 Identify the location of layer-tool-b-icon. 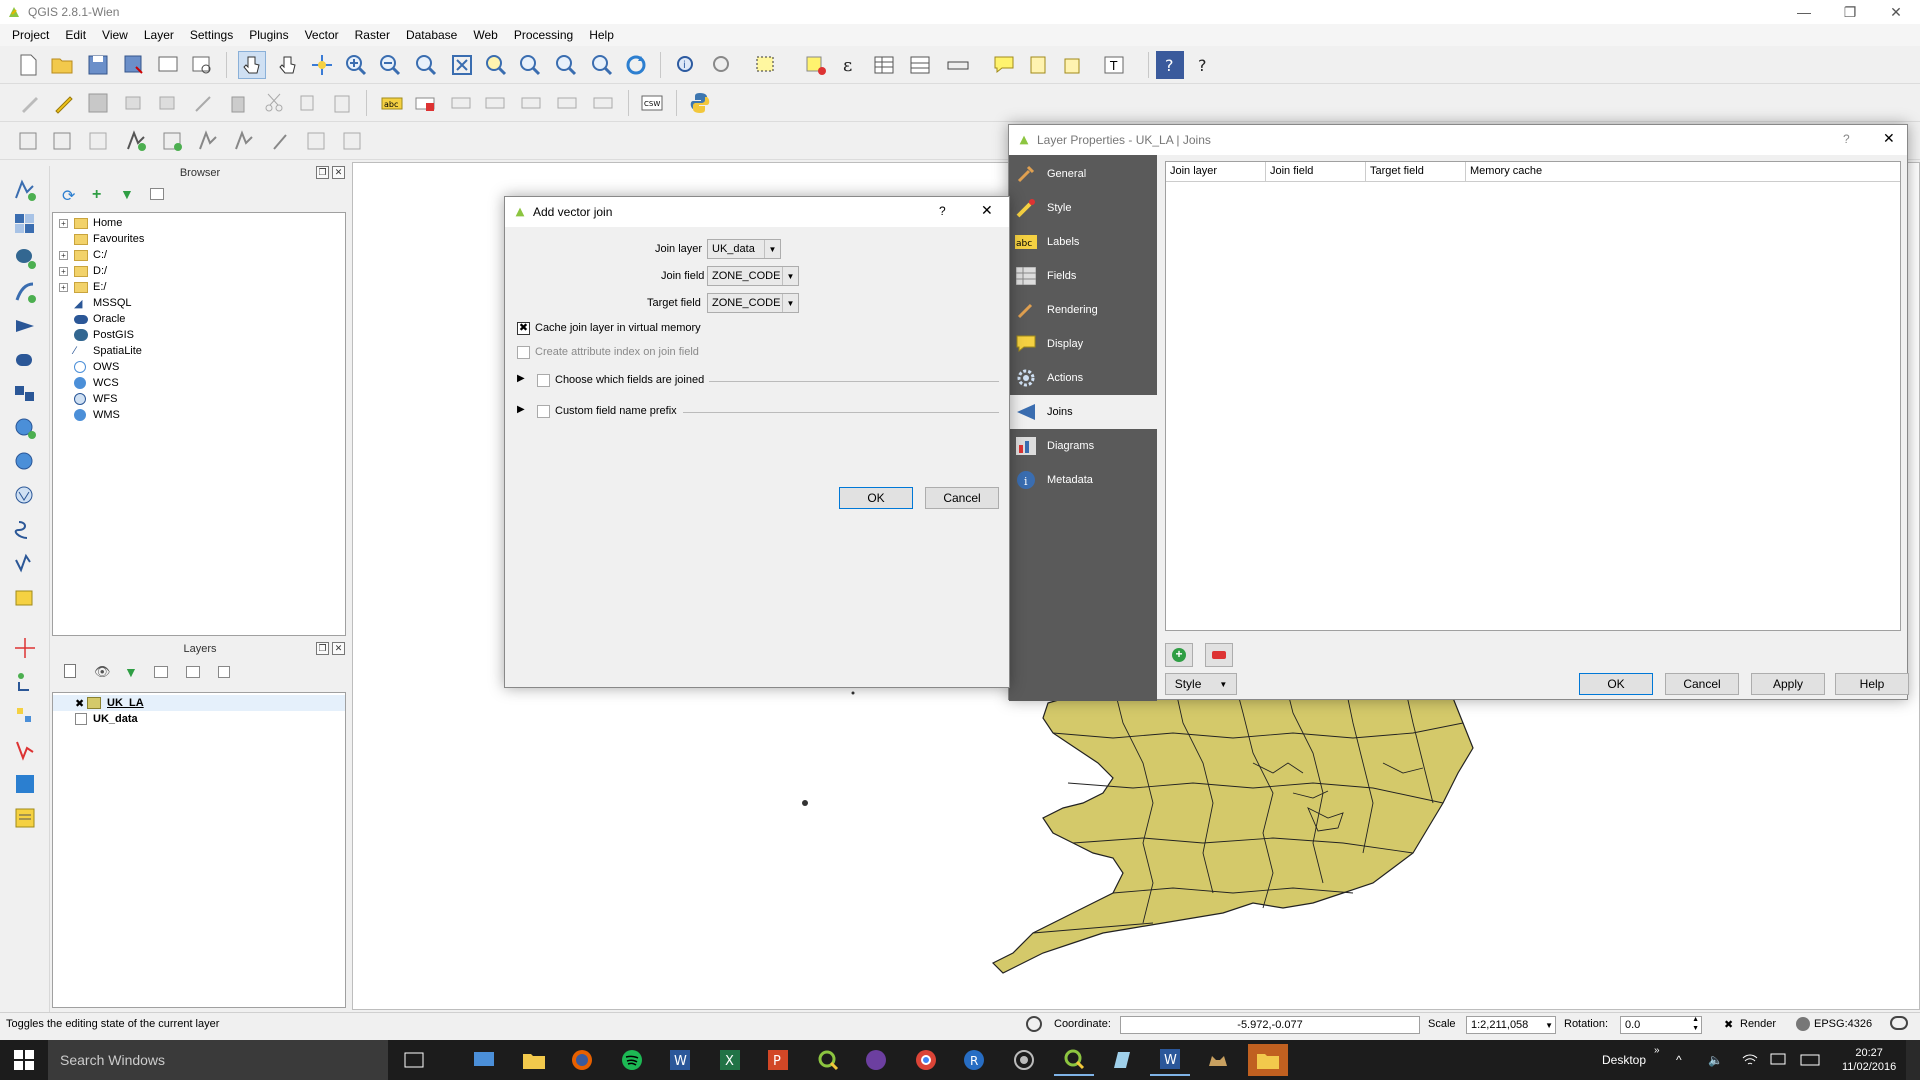
(316, 141).